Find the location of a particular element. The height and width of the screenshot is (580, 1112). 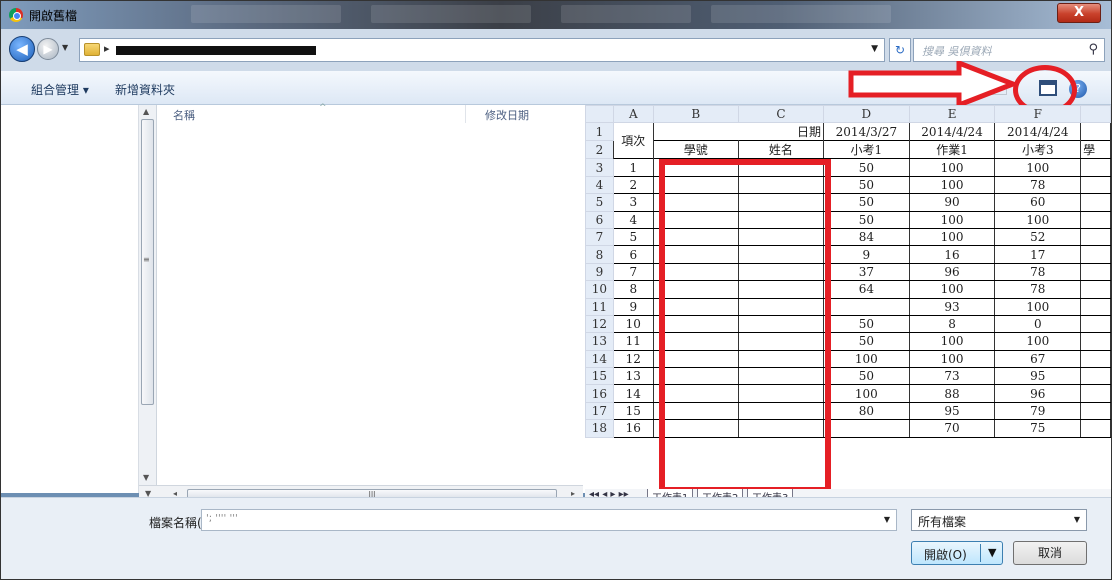

cell-score: 95 is located at coordinates (952, 411).